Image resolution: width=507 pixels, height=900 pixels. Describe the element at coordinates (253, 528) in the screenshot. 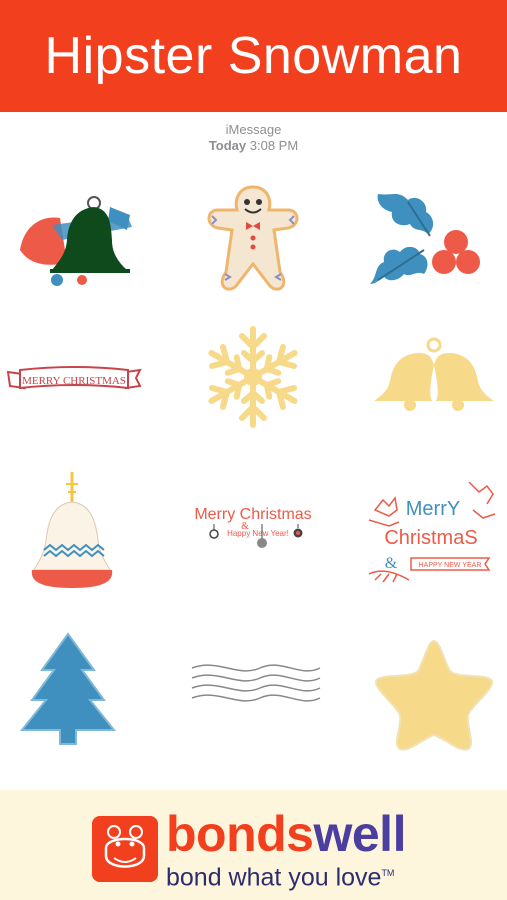

I see `merry-christmas-happy-new-year-sticker: Merry Christmas & Happy New Year!` at that location.